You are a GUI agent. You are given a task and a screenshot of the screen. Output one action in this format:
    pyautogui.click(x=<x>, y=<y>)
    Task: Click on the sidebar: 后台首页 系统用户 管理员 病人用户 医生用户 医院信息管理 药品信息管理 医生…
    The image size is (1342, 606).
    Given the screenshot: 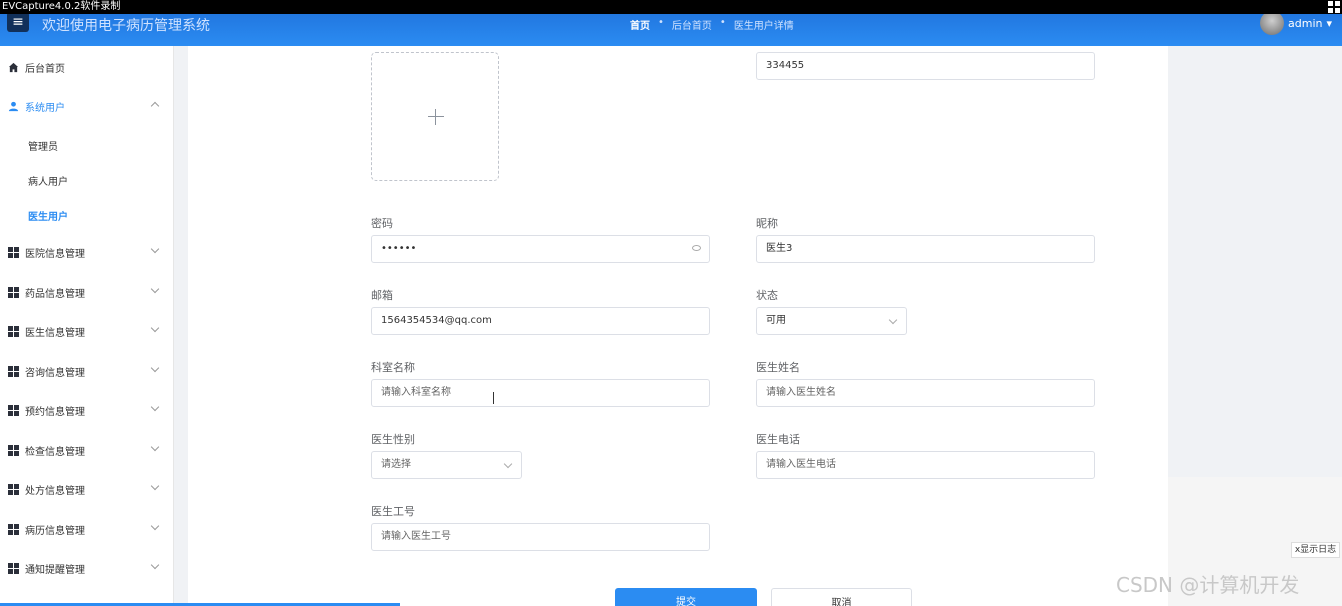 What is the action you would take?
    pyautogui.click(x=87, y=326)
    